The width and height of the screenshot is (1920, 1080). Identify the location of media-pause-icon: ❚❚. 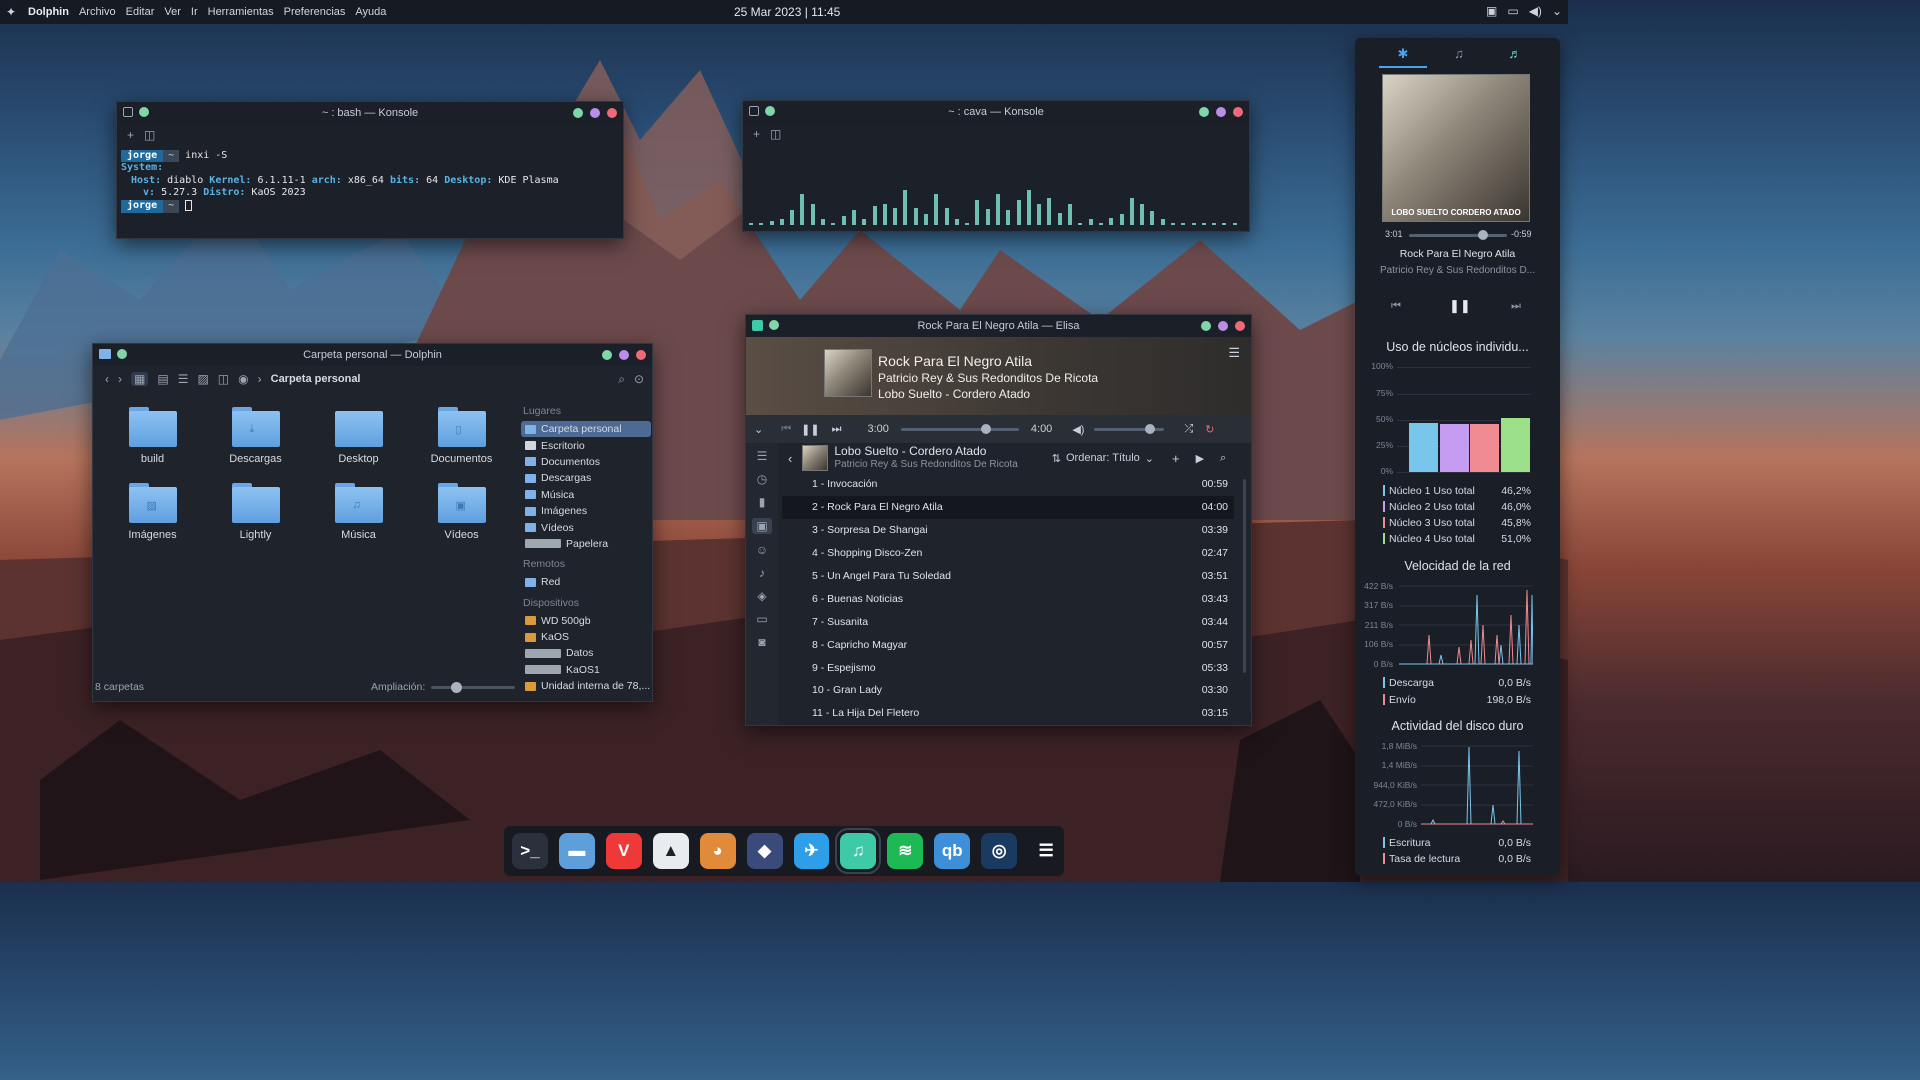
(1460, 306).